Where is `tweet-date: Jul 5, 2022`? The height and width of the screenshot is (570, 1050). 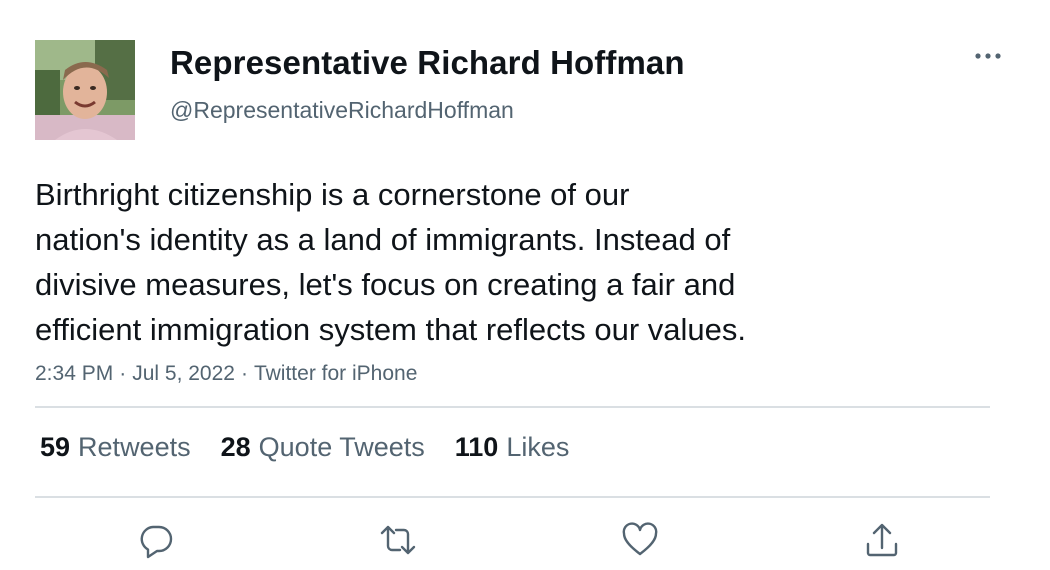
tweet-date: Jul 5, 2022 is located at coordinates (183, 373).